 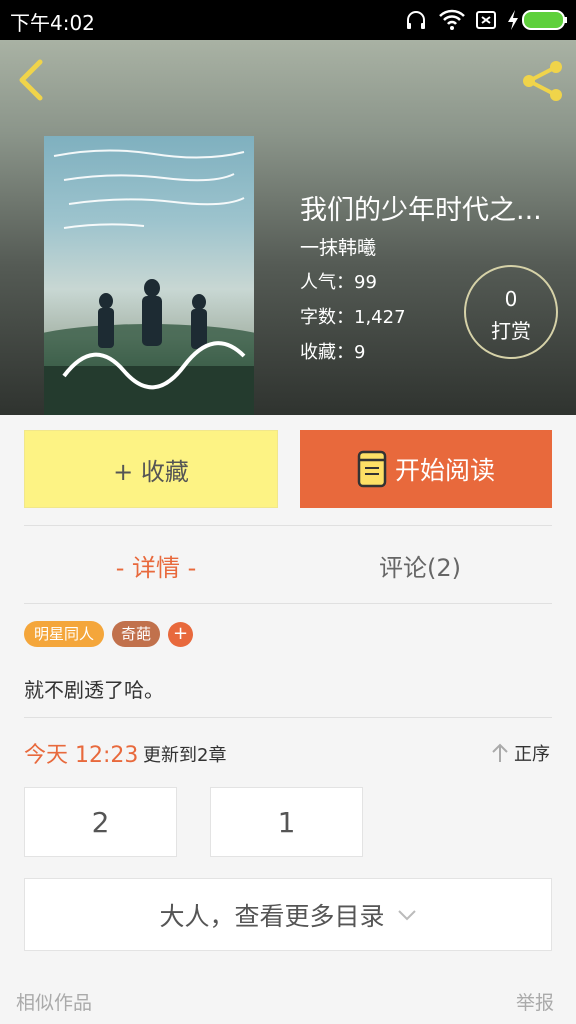 I want to click on tip-label: 打赏, so click(x=511, y=331).